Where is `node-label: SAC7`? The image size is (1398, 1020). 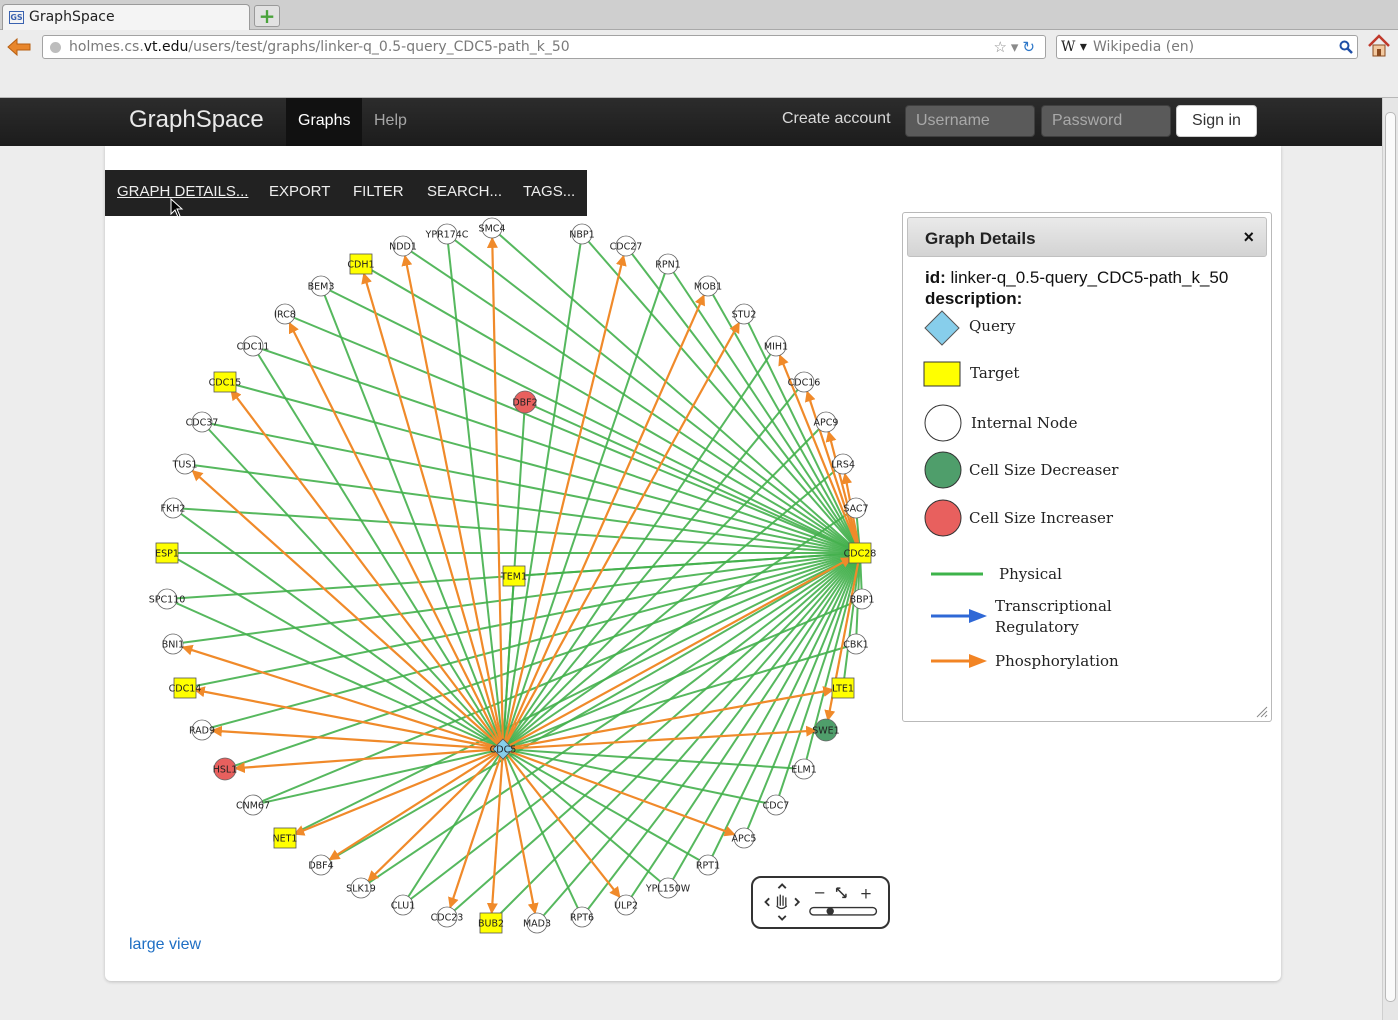
node-label: SAC7 is located at coordinates (855, 509).